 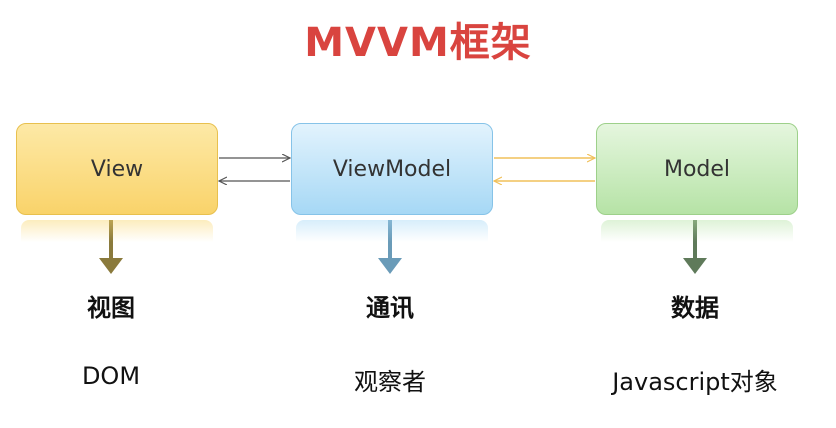 I want to click on viewmodel-down-arrow, so click(x=390, y=247).